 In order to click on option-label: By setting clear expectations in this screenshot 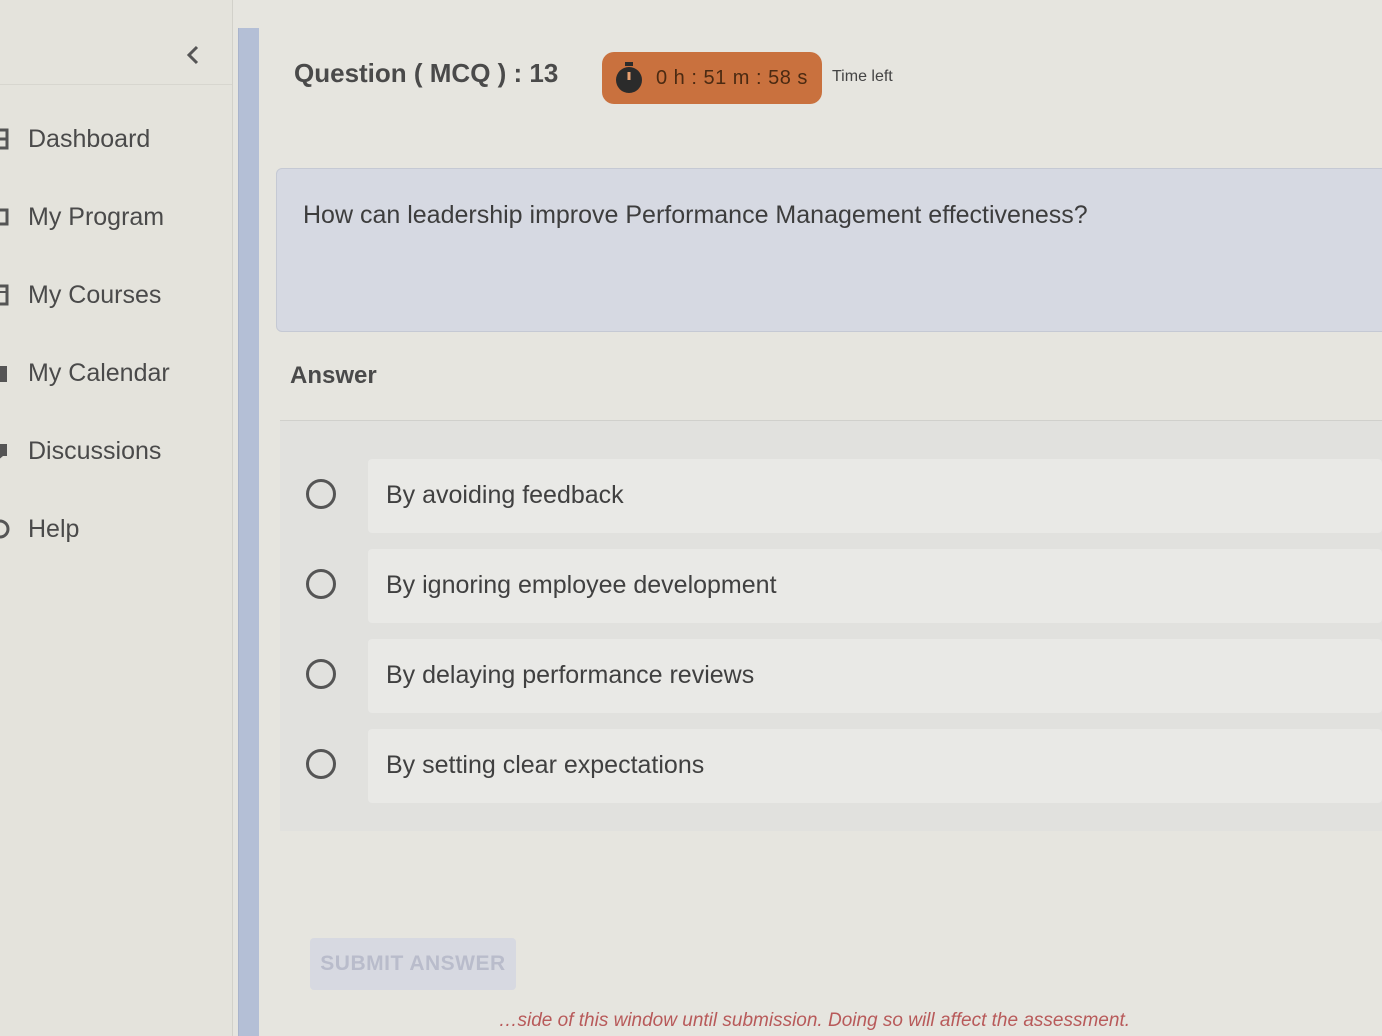, I will do `click(545, 765)`.